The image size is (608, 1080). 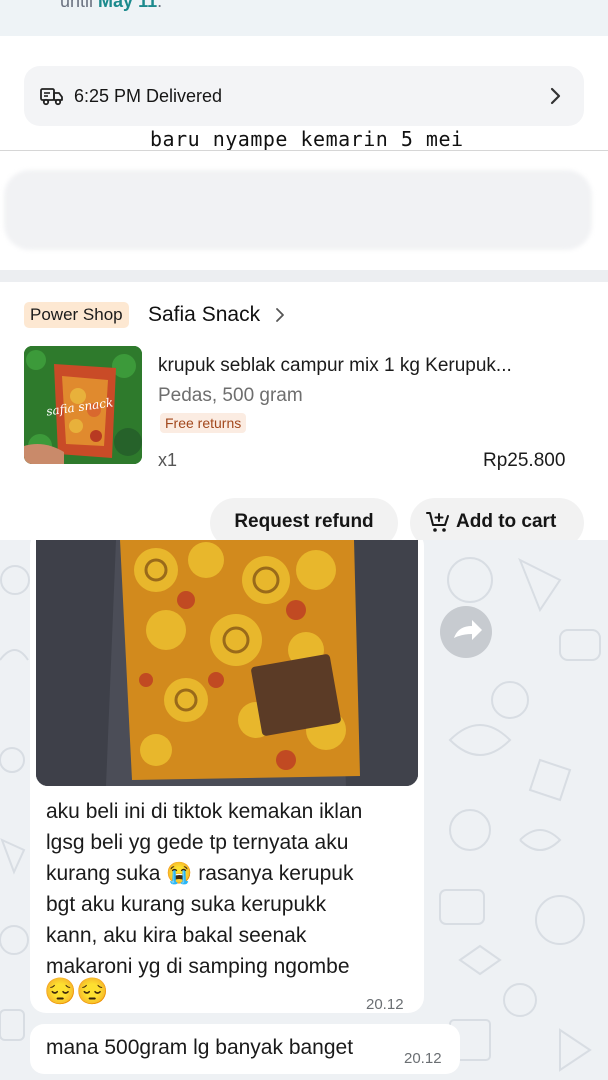 I want to click on power-shop-badge: Power Shop, so click(x=76, y=315).